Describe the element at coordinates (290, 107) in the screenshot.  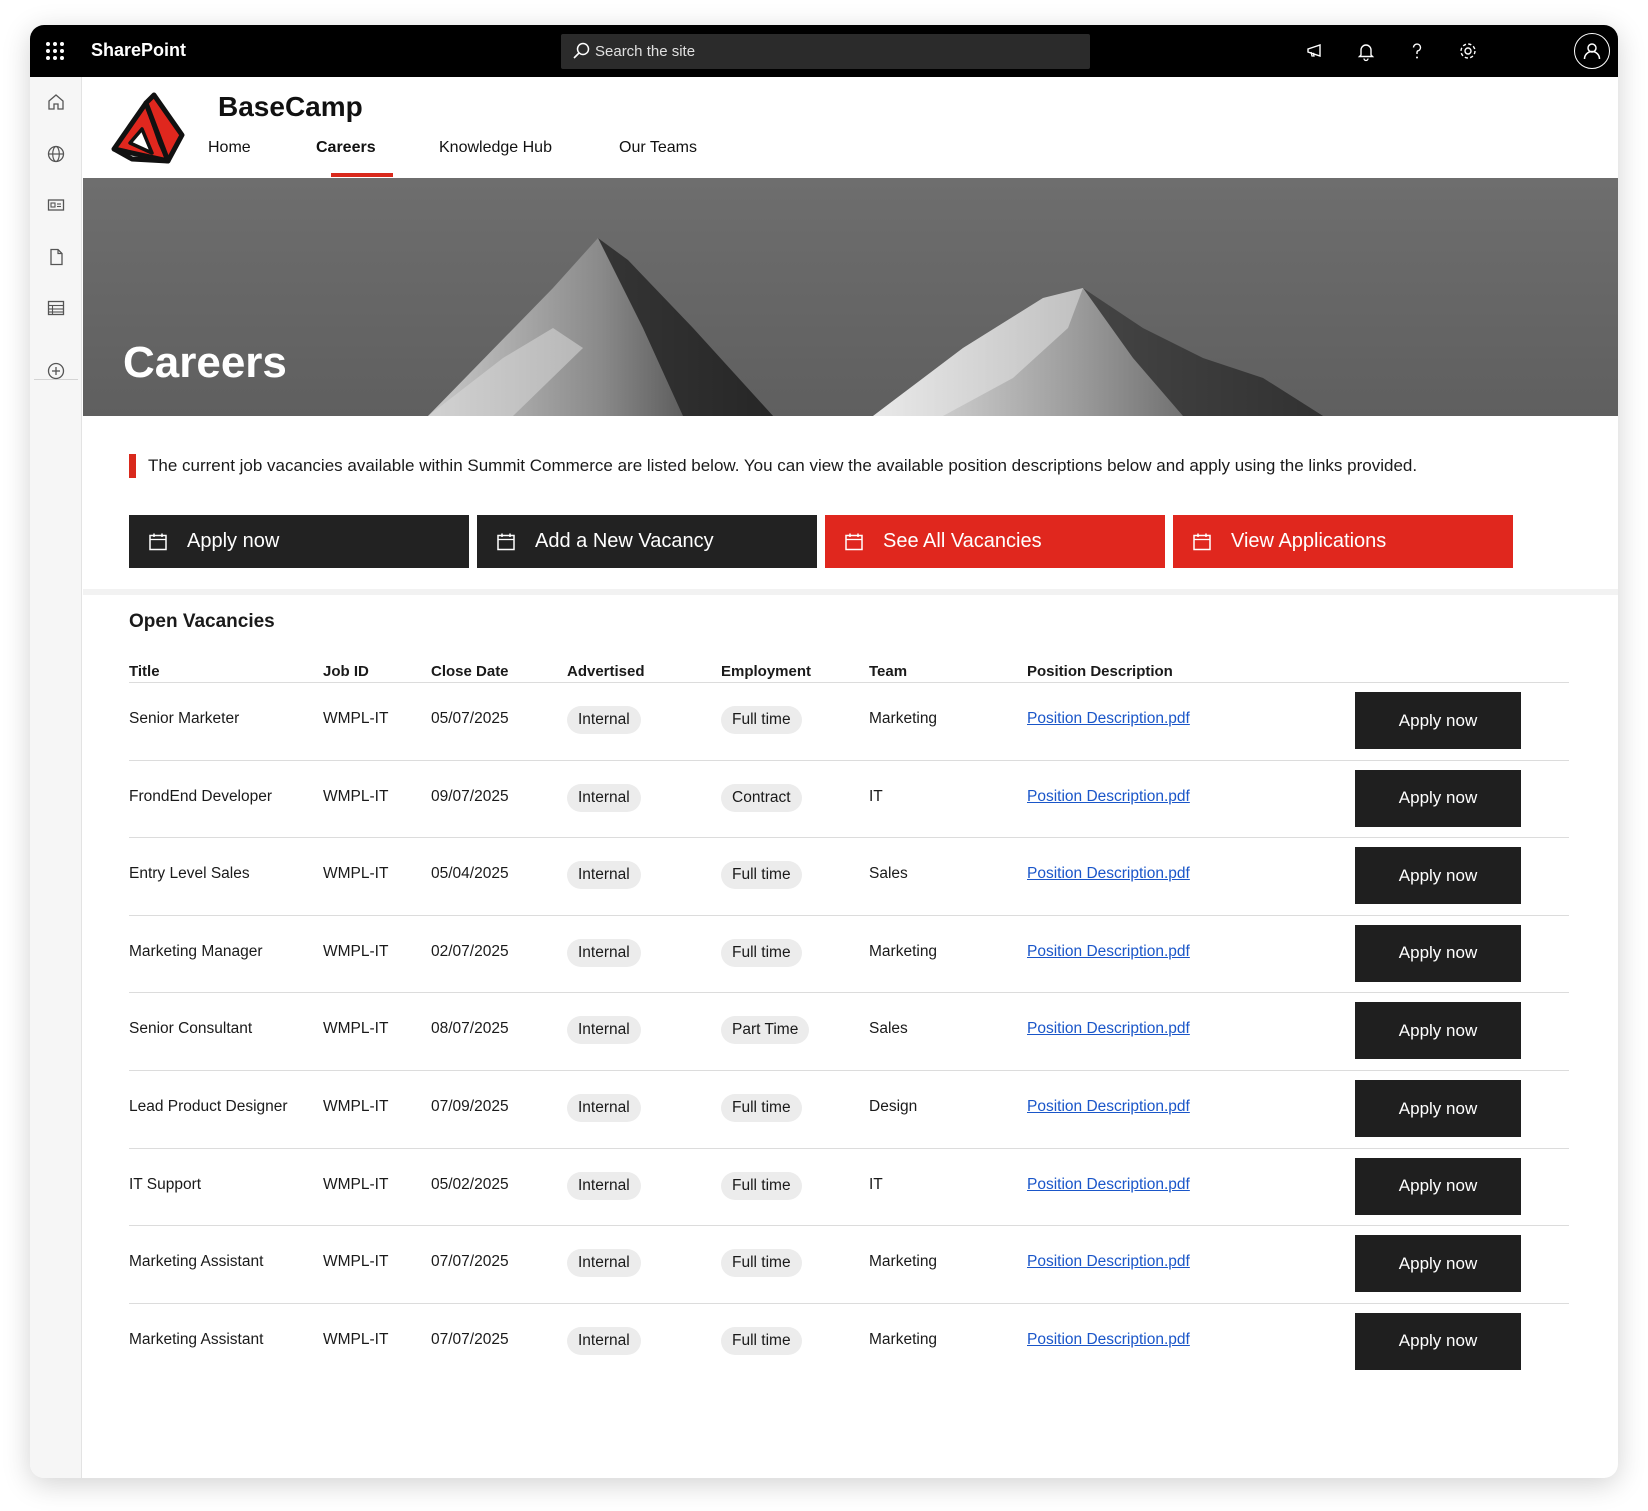
I see `site-title: BaseCamp` at that location.